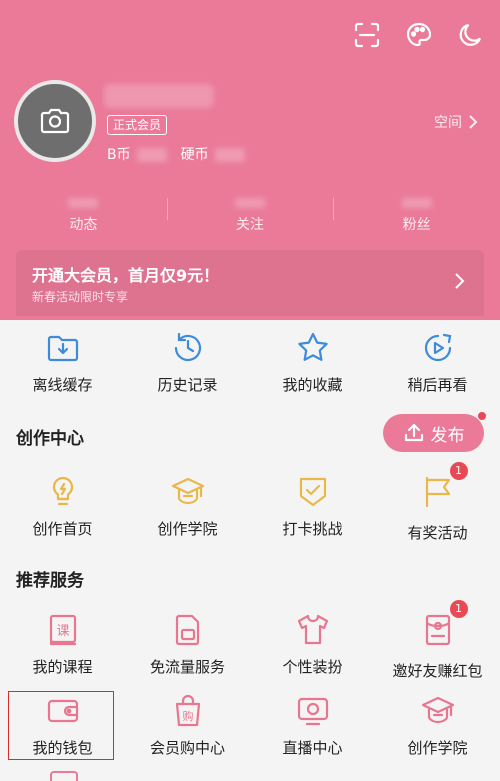 The image size is (500, 781). What do you see at coordinates (312, 667) in the screenshot?
I see `item-label: 个性装扮` at bounding box center [312, 667].